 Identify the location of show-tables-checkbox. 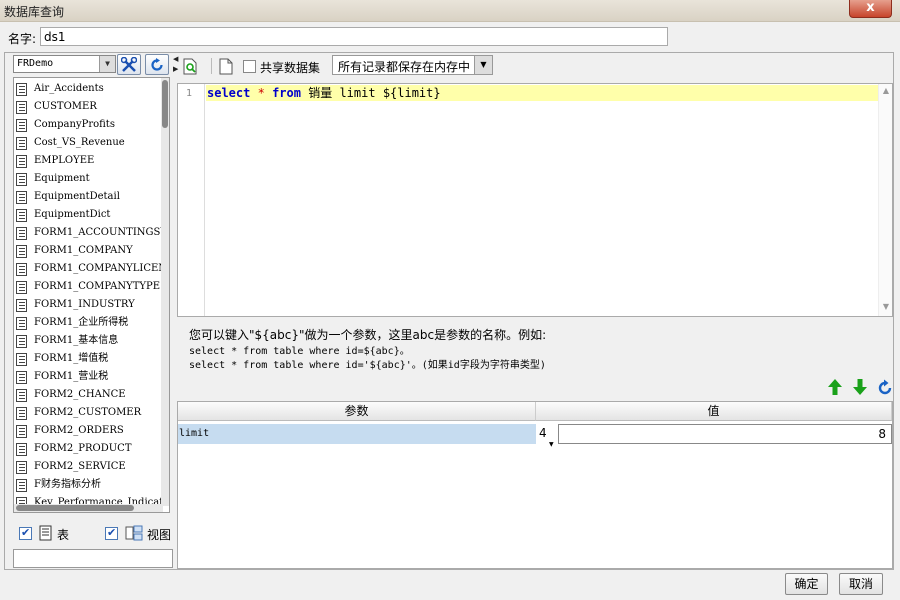
(25, 533).